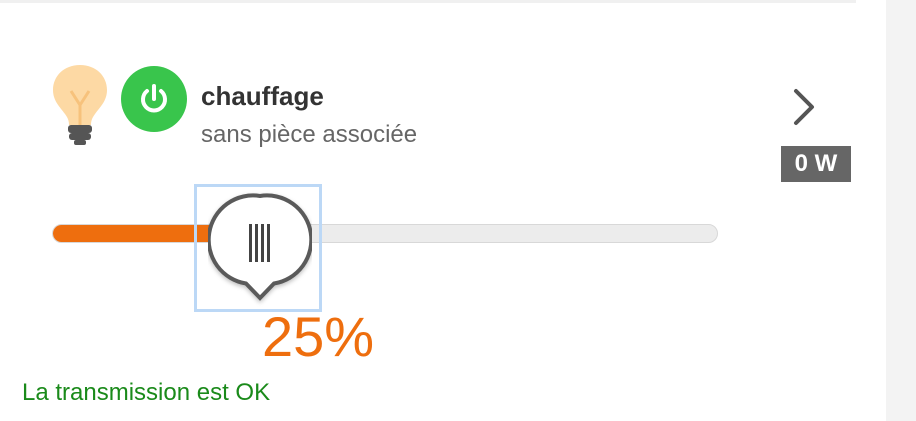 The height and width of the screenshot is (421, 916). I want to click on device-room: sans pièce associée, so click(309, 134).